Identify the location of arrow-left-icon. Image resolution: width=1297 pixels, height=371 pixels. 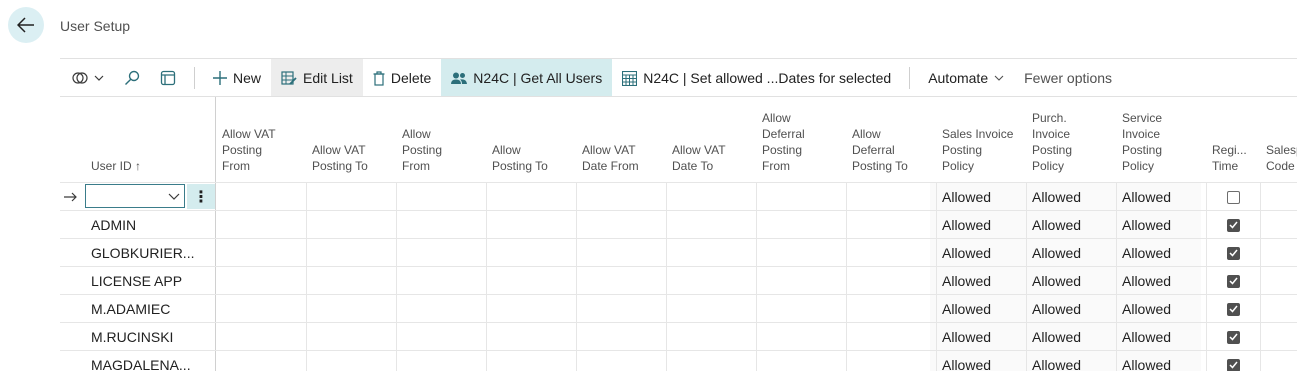
(25, 25).